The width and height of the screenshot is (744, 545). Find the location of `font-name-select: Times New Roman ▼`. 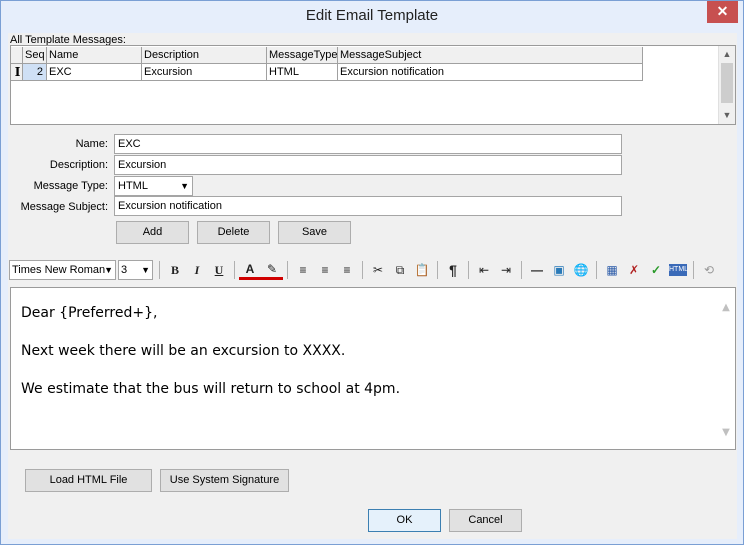

font-name-select: Times New Roman ▼ is located at coordinates (62, 270).